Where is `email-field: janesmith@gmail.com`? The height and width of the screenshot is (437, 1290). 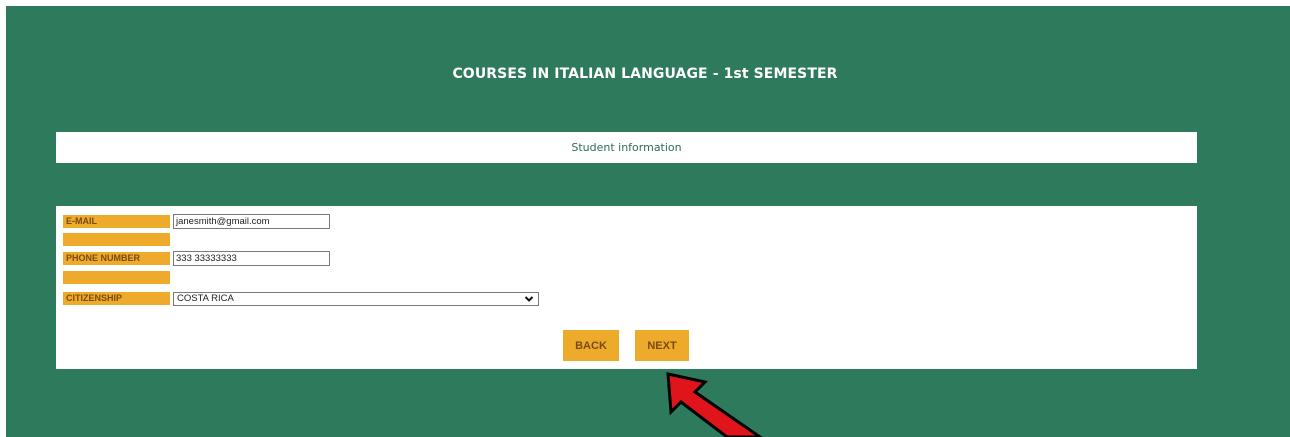
email-field: janesmith@gmail.com is located at coordinates (251, 221).